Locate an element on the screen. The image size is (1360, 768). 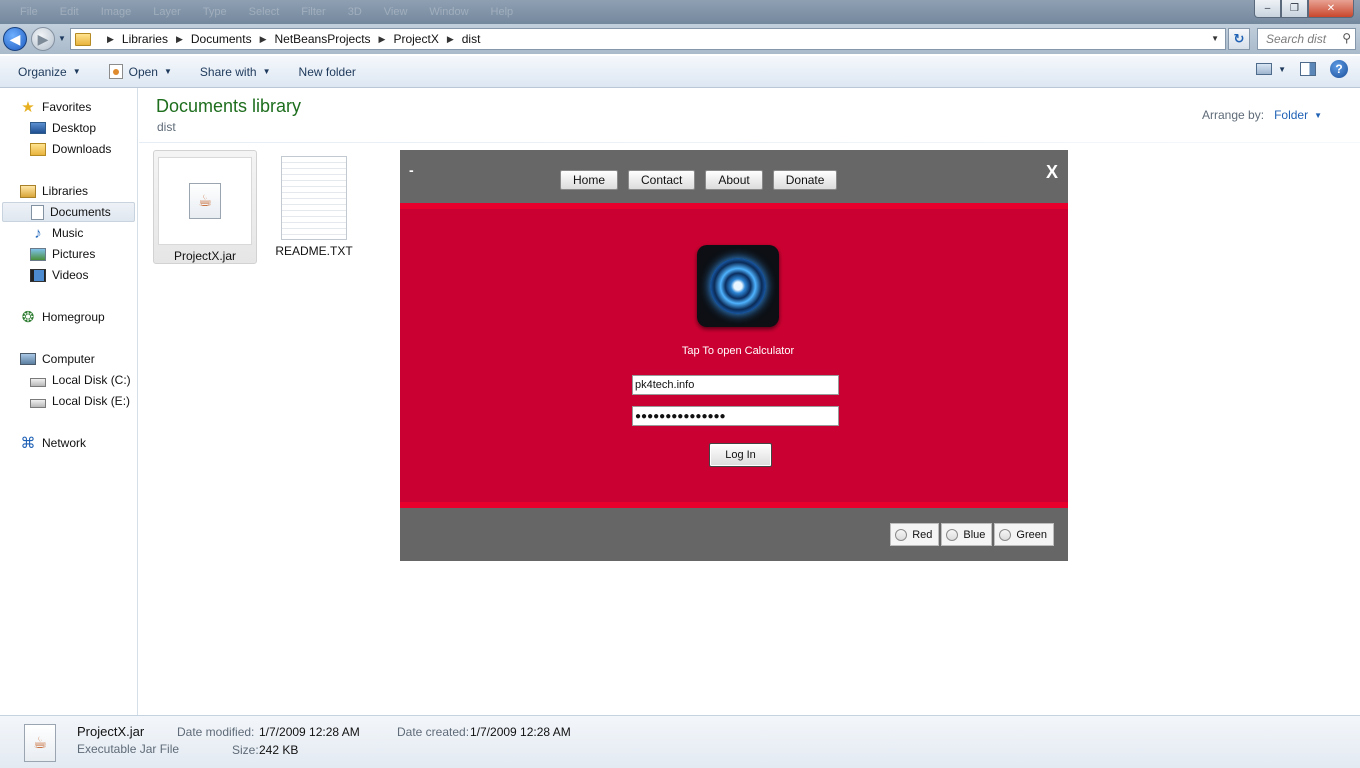
search-box: ⚲ is located at coordinates (1306, 39).